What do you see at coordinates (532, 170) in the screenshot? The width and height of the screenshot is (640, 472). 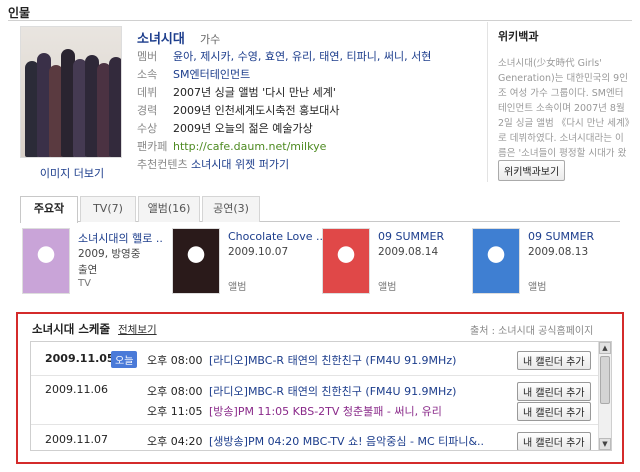 I see `wiki-view-button: 위키백과보기` at bounding box center [532, 170].